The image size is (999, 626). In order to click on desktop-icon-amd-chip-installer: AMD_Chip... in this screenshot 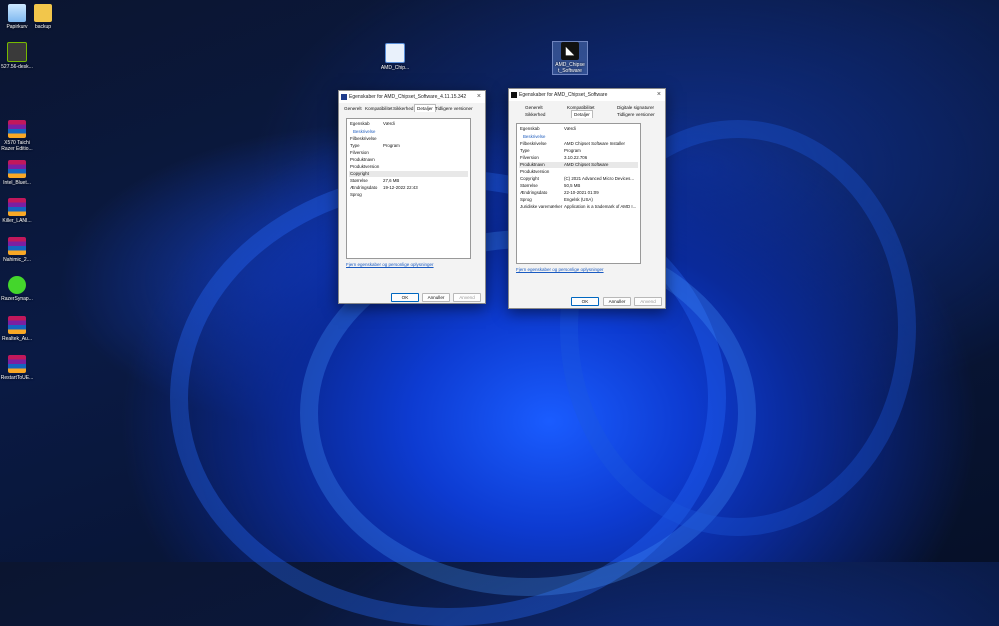, I will do `click(395, 57)`.